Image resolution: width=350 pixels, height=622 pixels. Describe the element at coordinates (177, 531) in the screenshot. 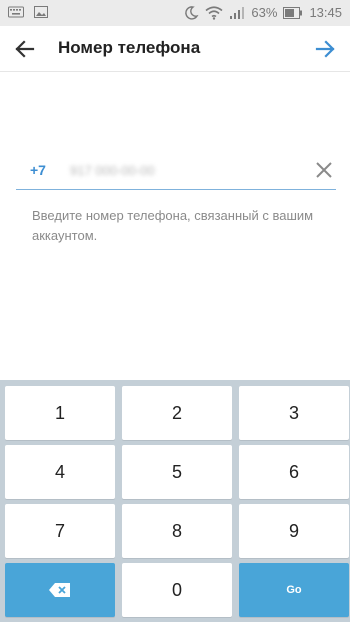

I see `key-8: 8` at that location.